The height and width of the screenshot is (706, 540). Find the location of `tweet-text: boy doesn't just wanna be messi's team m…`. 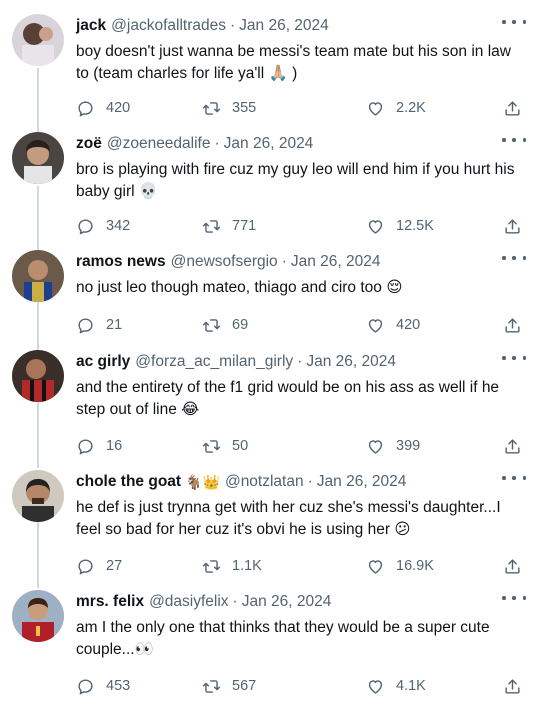

tweet-text: boy doesn't just wanna be messi's team m… is located at coordinates (293, 62).